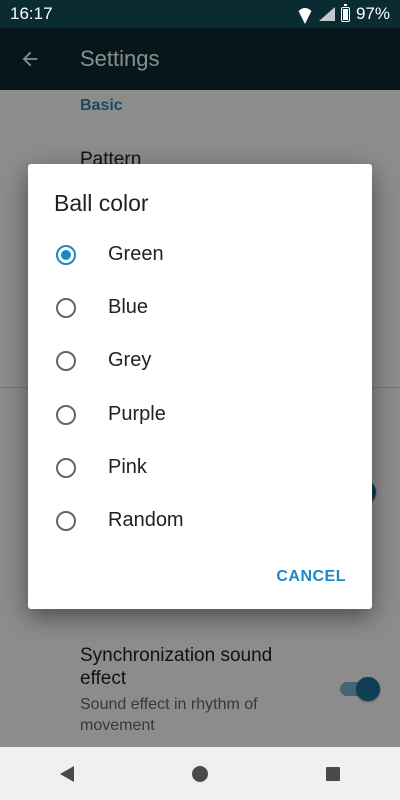  I want to click on dialog-title: Ball color, so click(101, 203).